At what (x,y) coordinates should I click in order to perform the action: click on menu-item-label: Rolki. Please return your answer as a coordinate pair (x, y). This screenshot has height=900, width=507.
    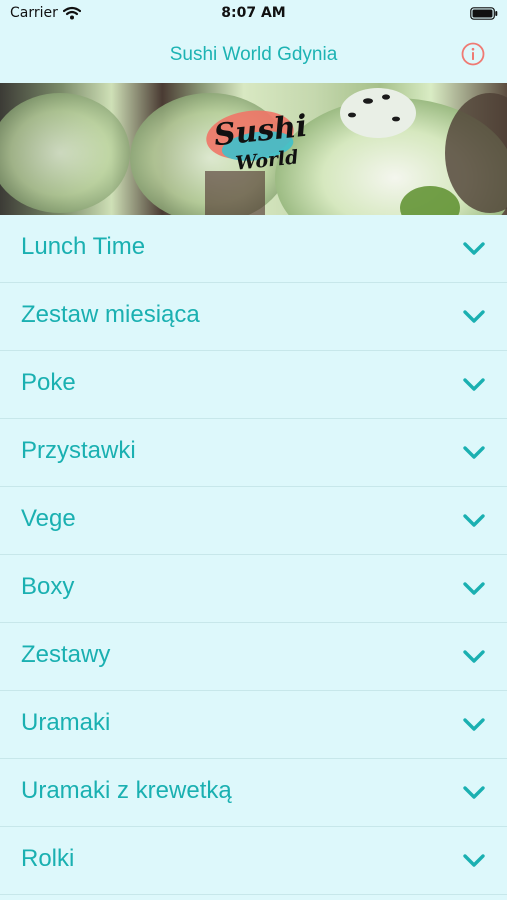
    Looking at the image, I should click on (48, 858).